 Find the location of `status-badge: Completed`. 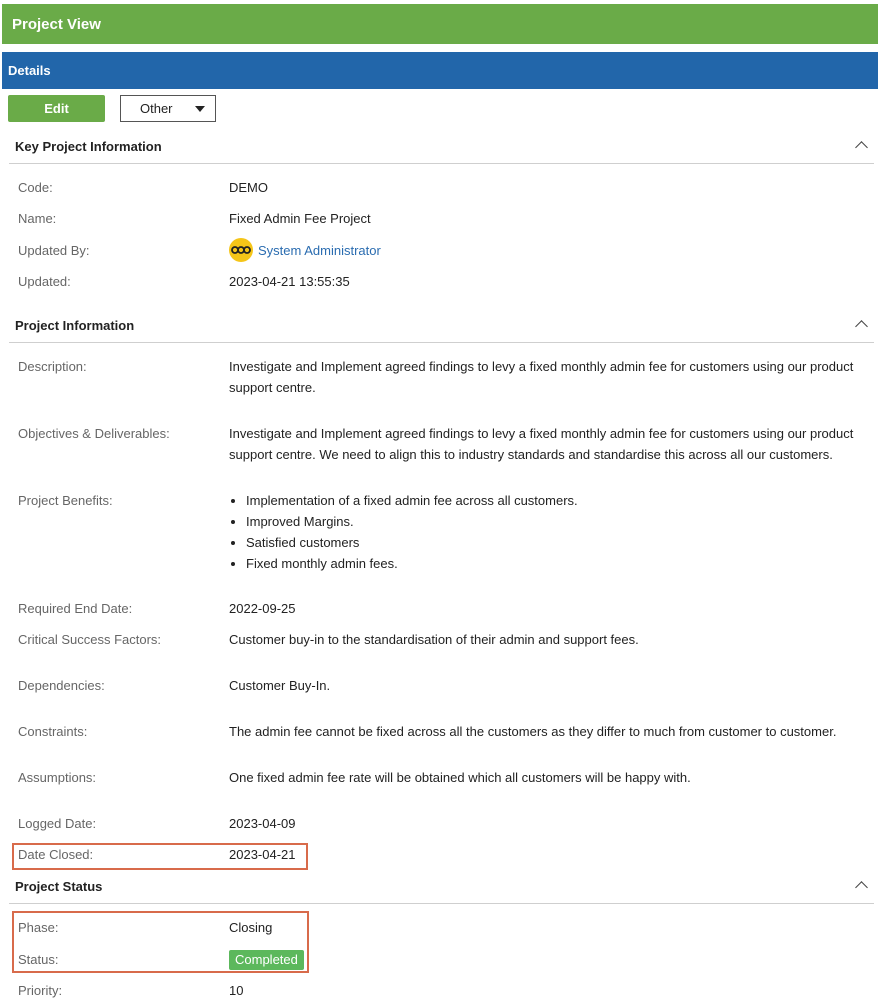

status-badge: Completed is located at coordinates (266, 960).